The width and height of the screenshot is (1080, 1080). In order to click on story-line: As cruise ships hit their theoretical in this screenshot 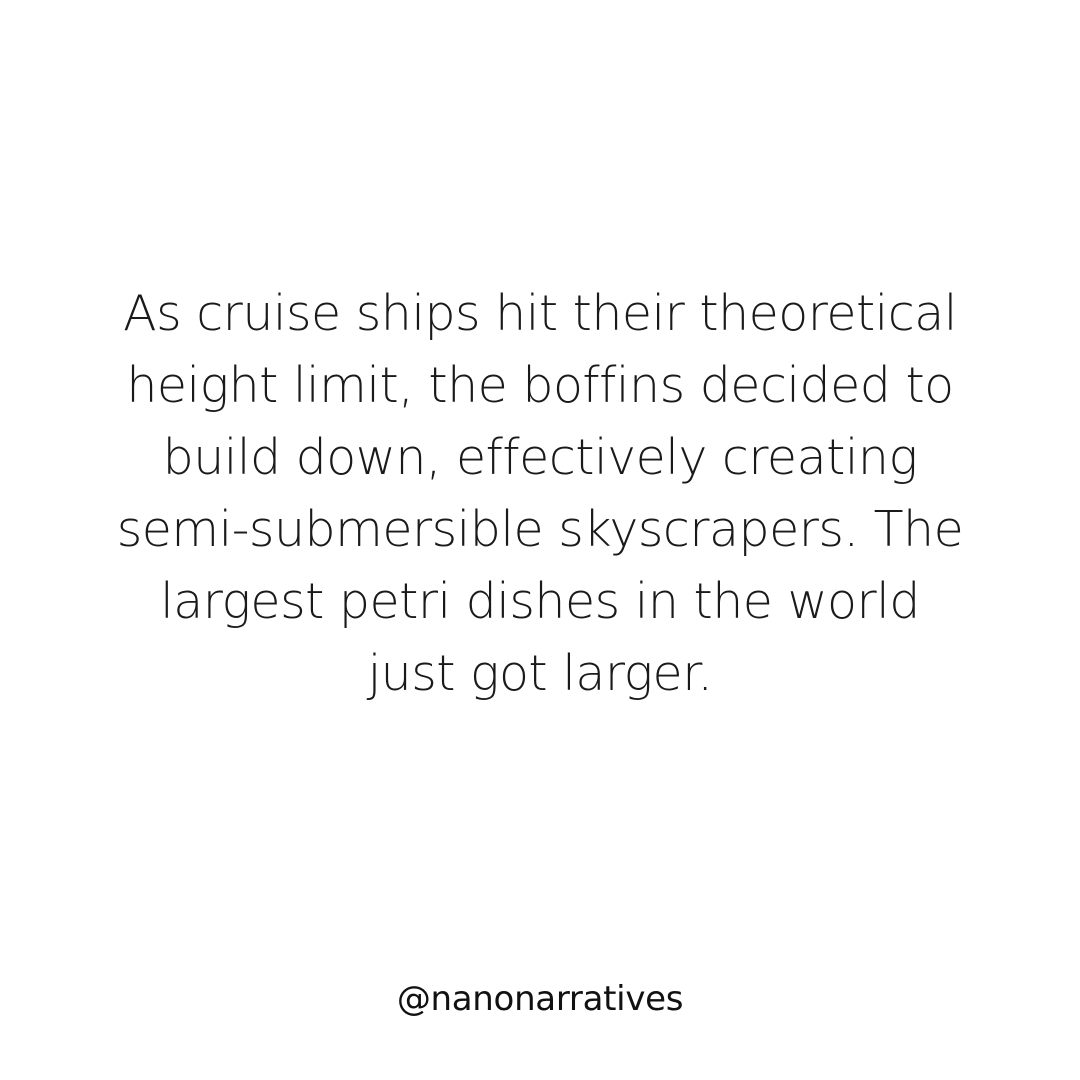, I will do `click(540, 313)`.